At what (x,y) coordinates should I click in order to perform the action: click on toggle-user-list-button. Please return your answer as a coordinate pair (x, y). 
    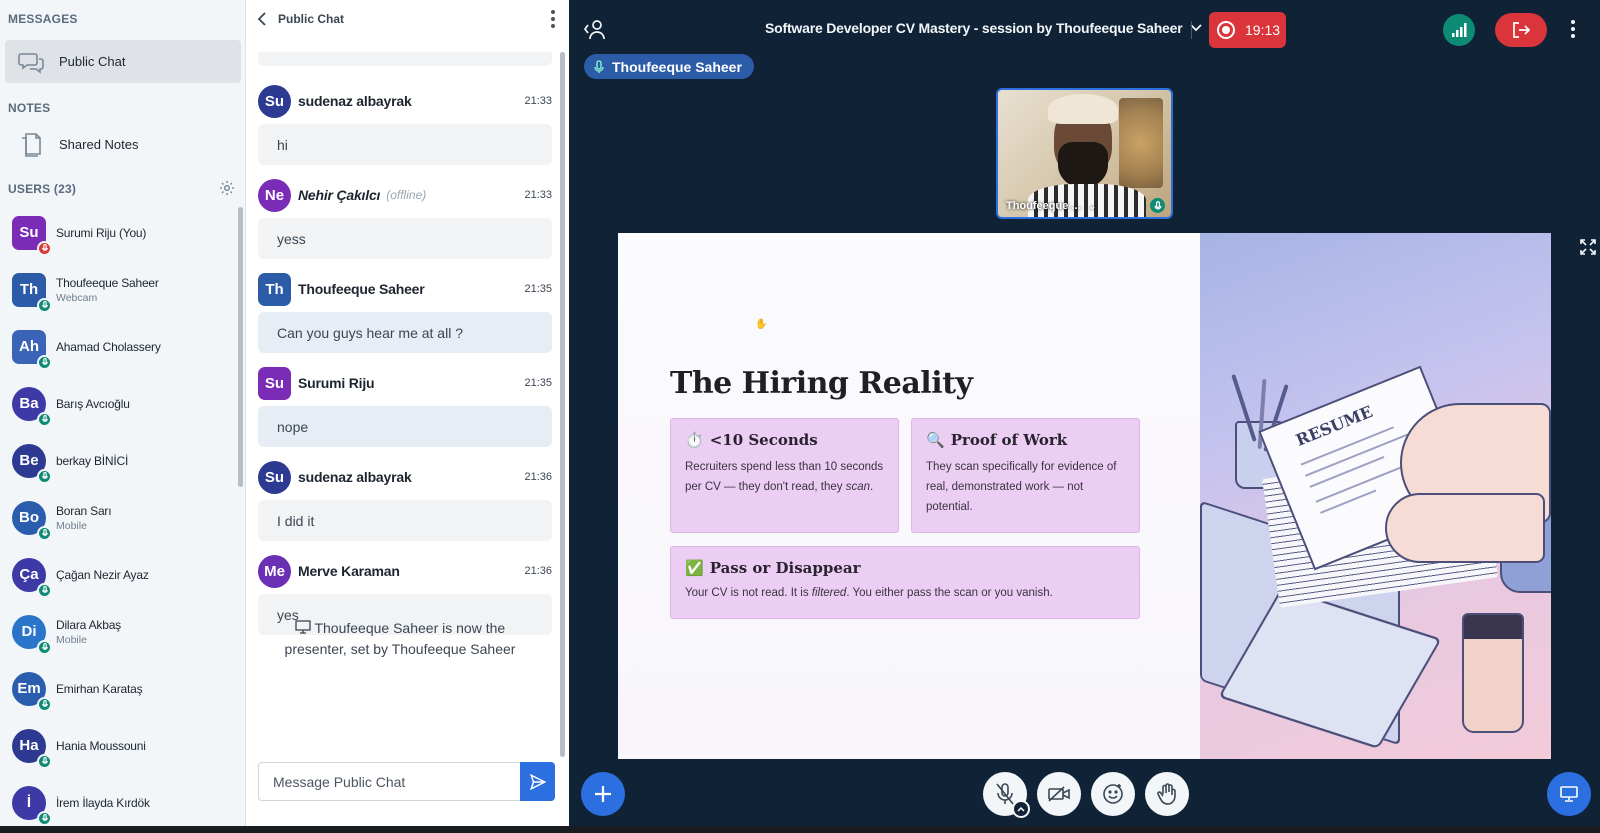
    Looking at the image, I should click on (595, 29).